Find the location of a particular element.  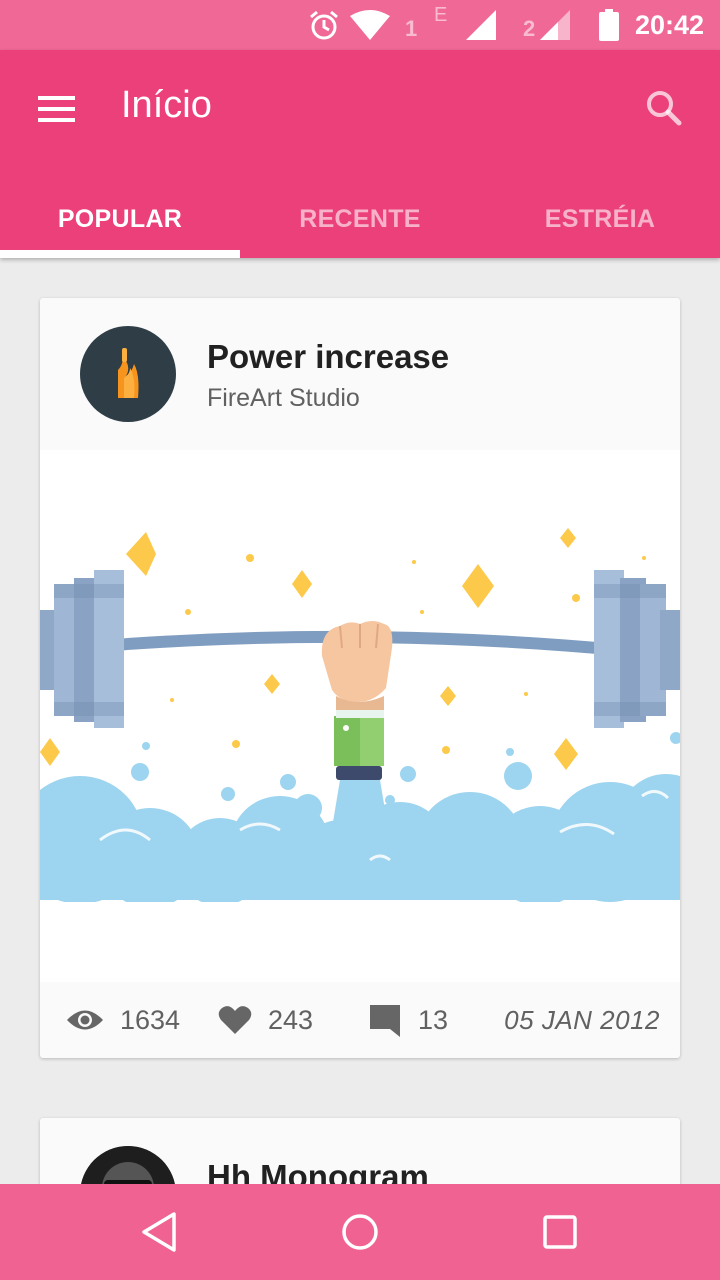

tab-estreia: ESTRÉIA is located at coordinates (600, 219).